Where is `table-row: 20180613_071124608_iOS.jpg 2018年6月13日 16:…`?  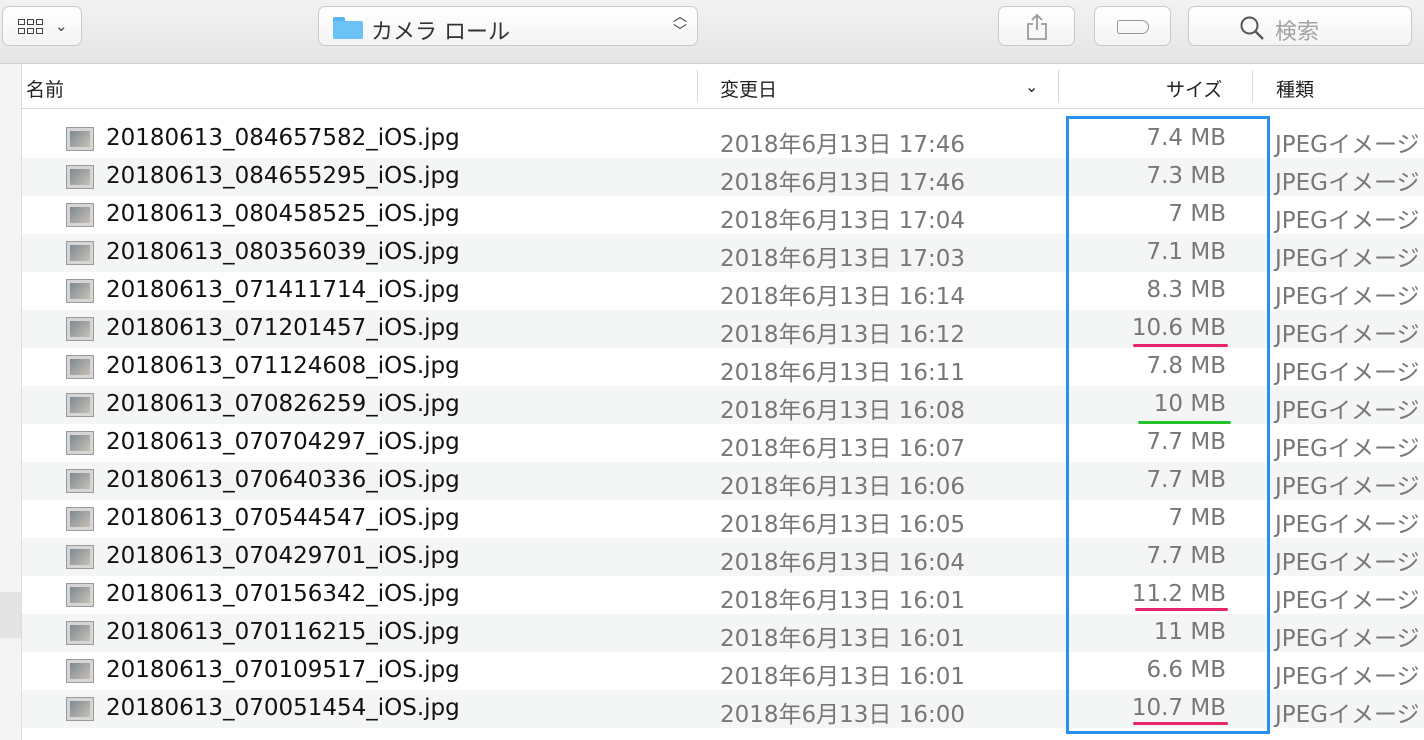
table-row: 20180613_071124608_iOS.jpg 2018年6月13日 16:… is located at coordinates (723, 367).